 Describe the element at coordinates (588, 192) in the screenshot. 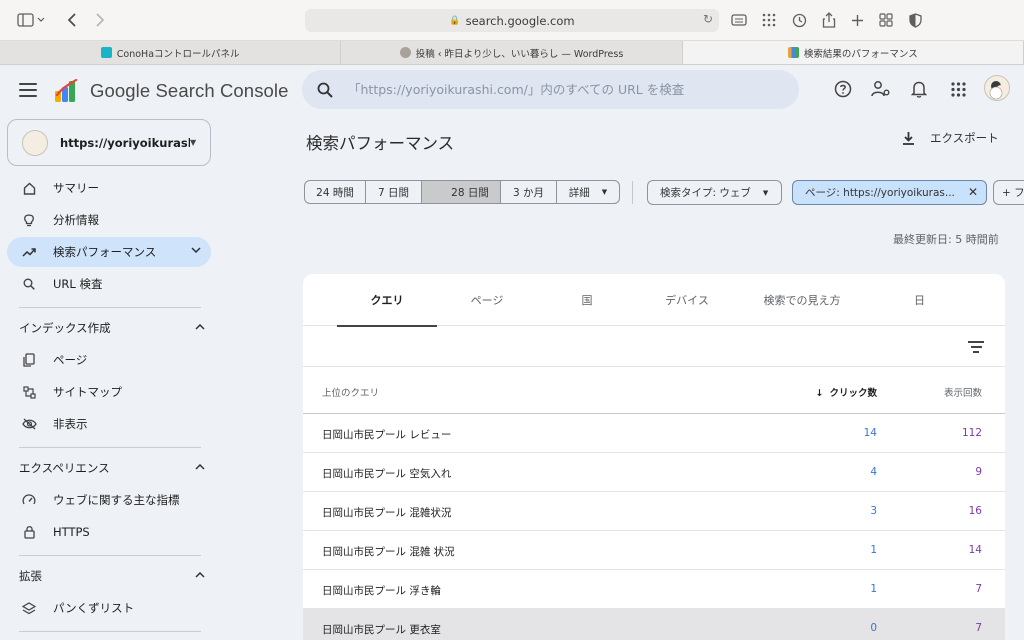

I see `date-range-custom: 詳細 ▼` at that location.